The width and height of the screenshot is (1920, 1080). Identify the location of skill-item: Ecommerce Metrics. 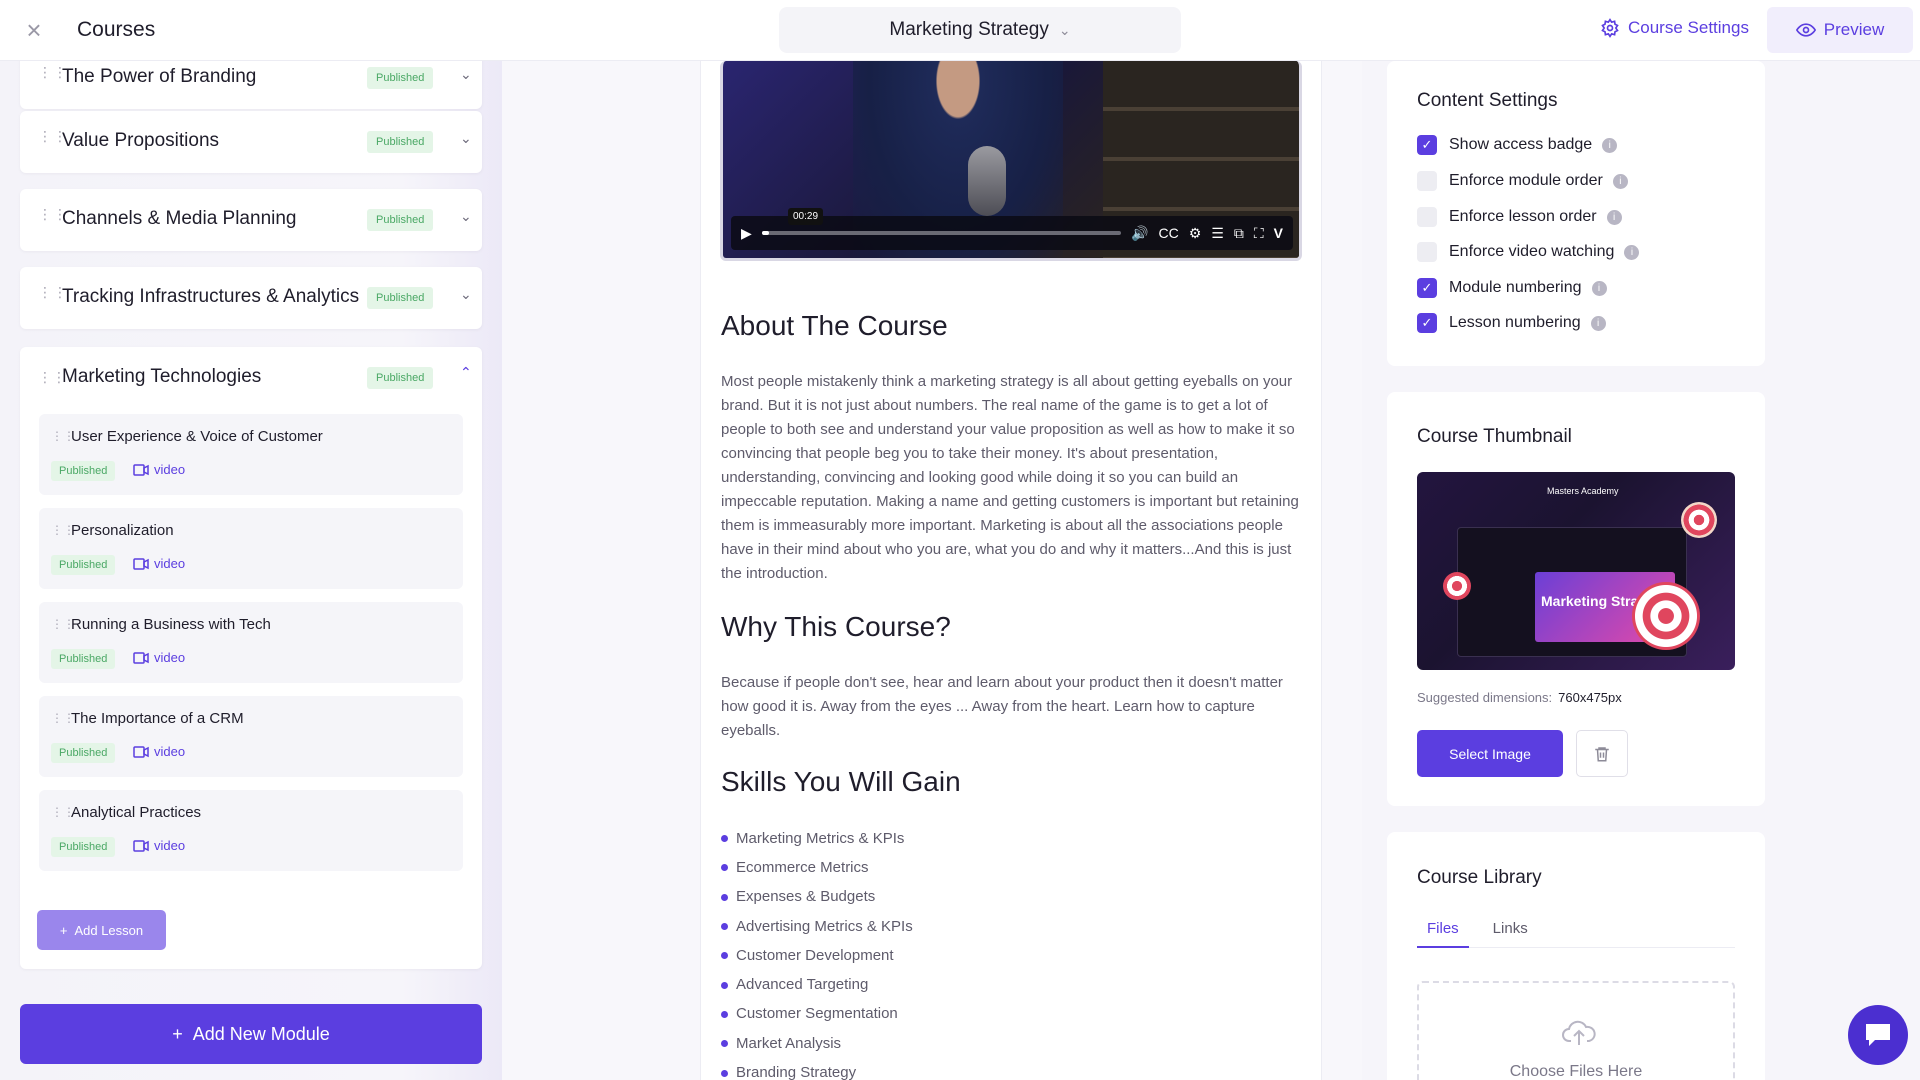
(817, 867).